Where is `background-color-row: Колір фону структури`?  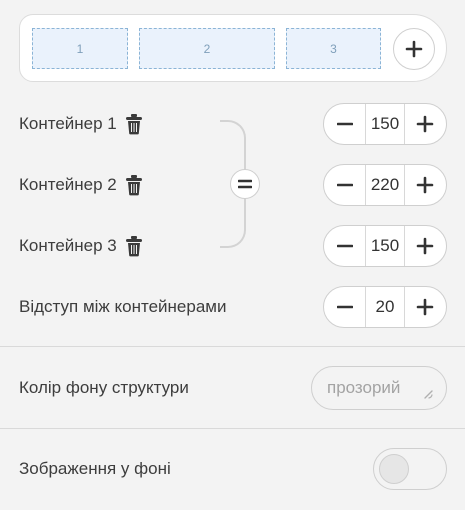 background-color-row: Колір фону структури is located at coordinates (104, 388).